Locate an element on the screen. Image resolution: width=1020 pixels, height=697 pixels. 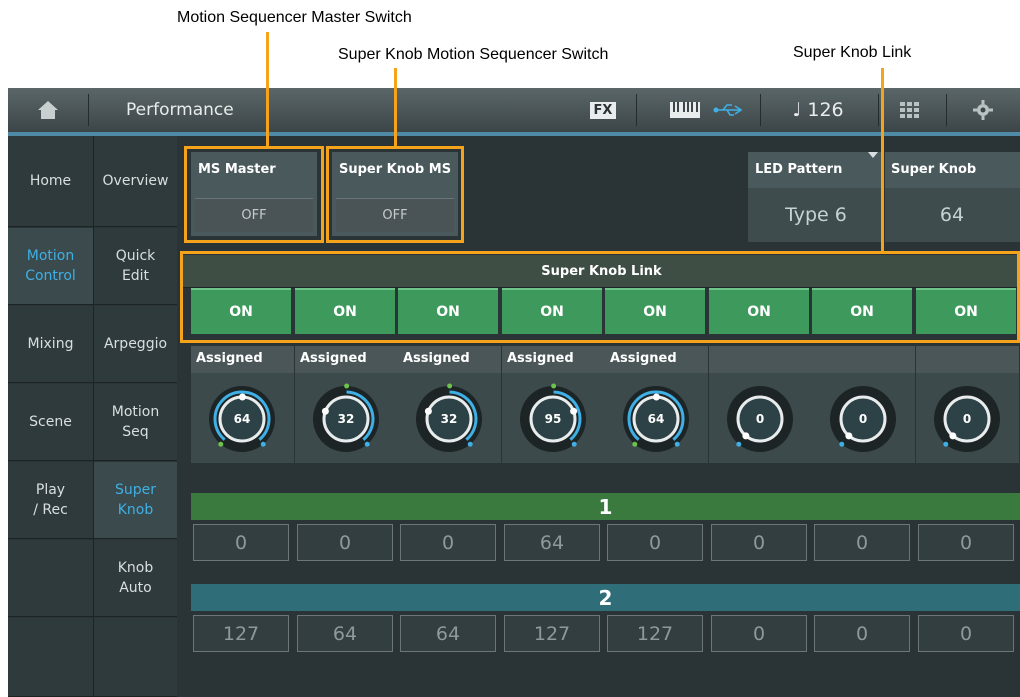
nav-primary-item: Motion Control is located at coordinates (50, 266).